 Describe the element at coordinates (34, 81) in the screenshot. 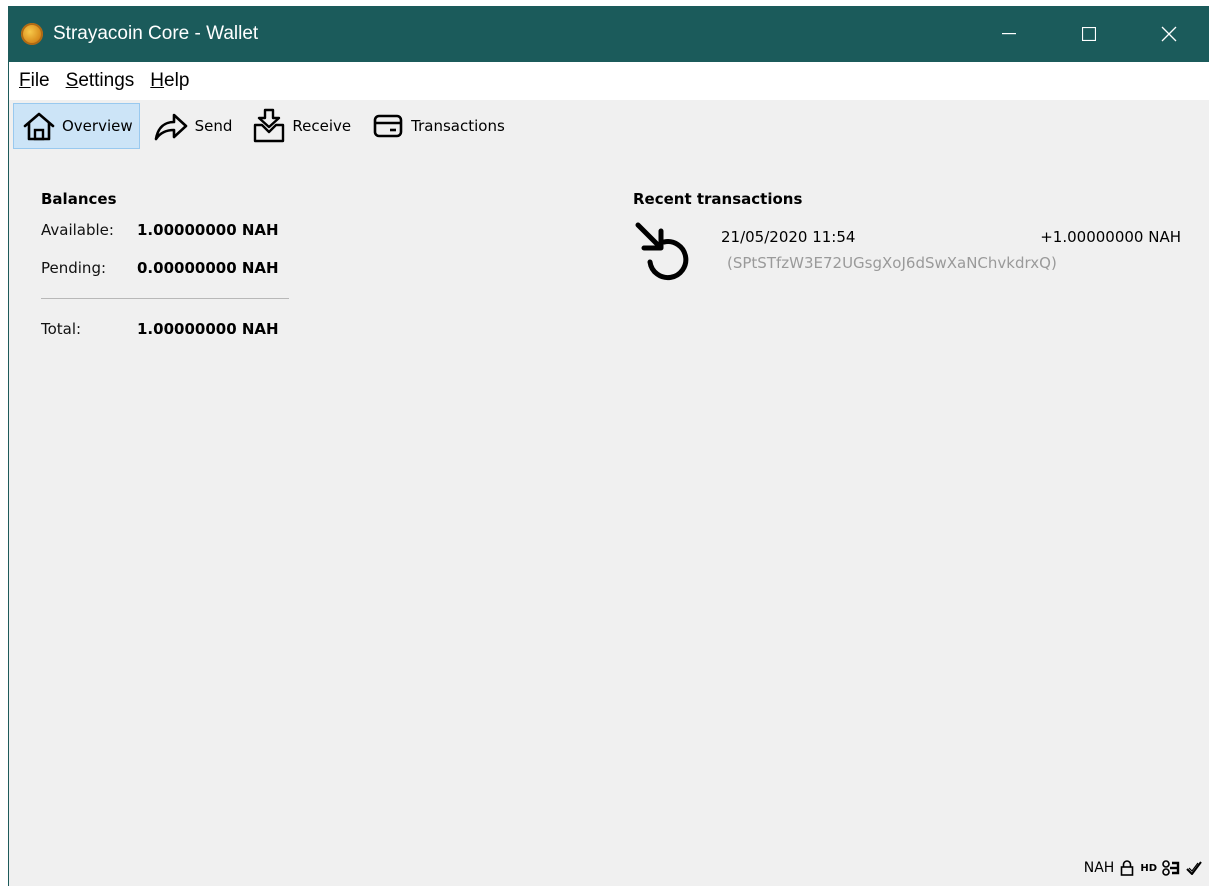

I see `menu-file: File` at that location.